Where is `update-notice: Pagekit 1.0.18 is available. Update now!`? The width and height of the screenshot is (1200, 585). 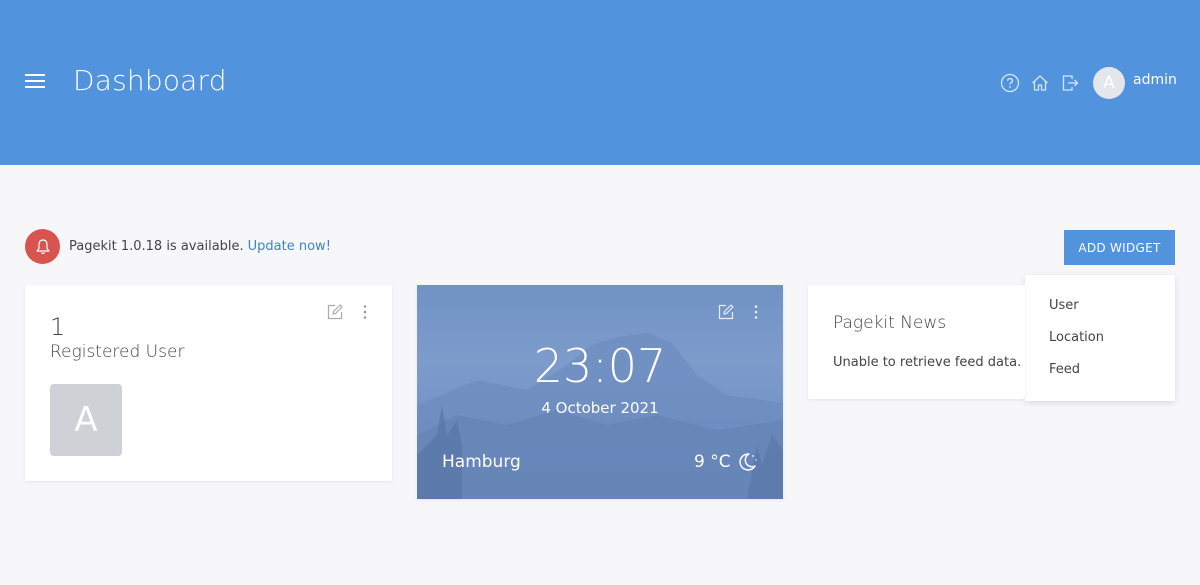 update-notice: Pagekit 1.0.18 is available. Update now! is located at coordinates (178, 246).